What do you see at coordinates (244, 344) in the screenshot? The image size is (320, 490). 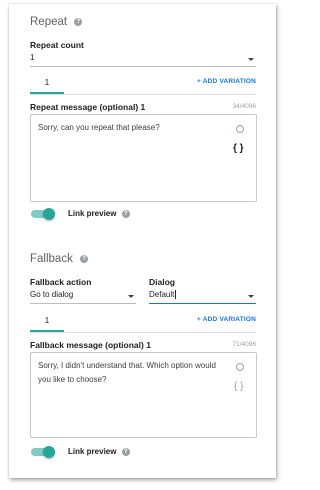 I see `fallback-char-counter: 71/4096` at bounding box center [244, 344].